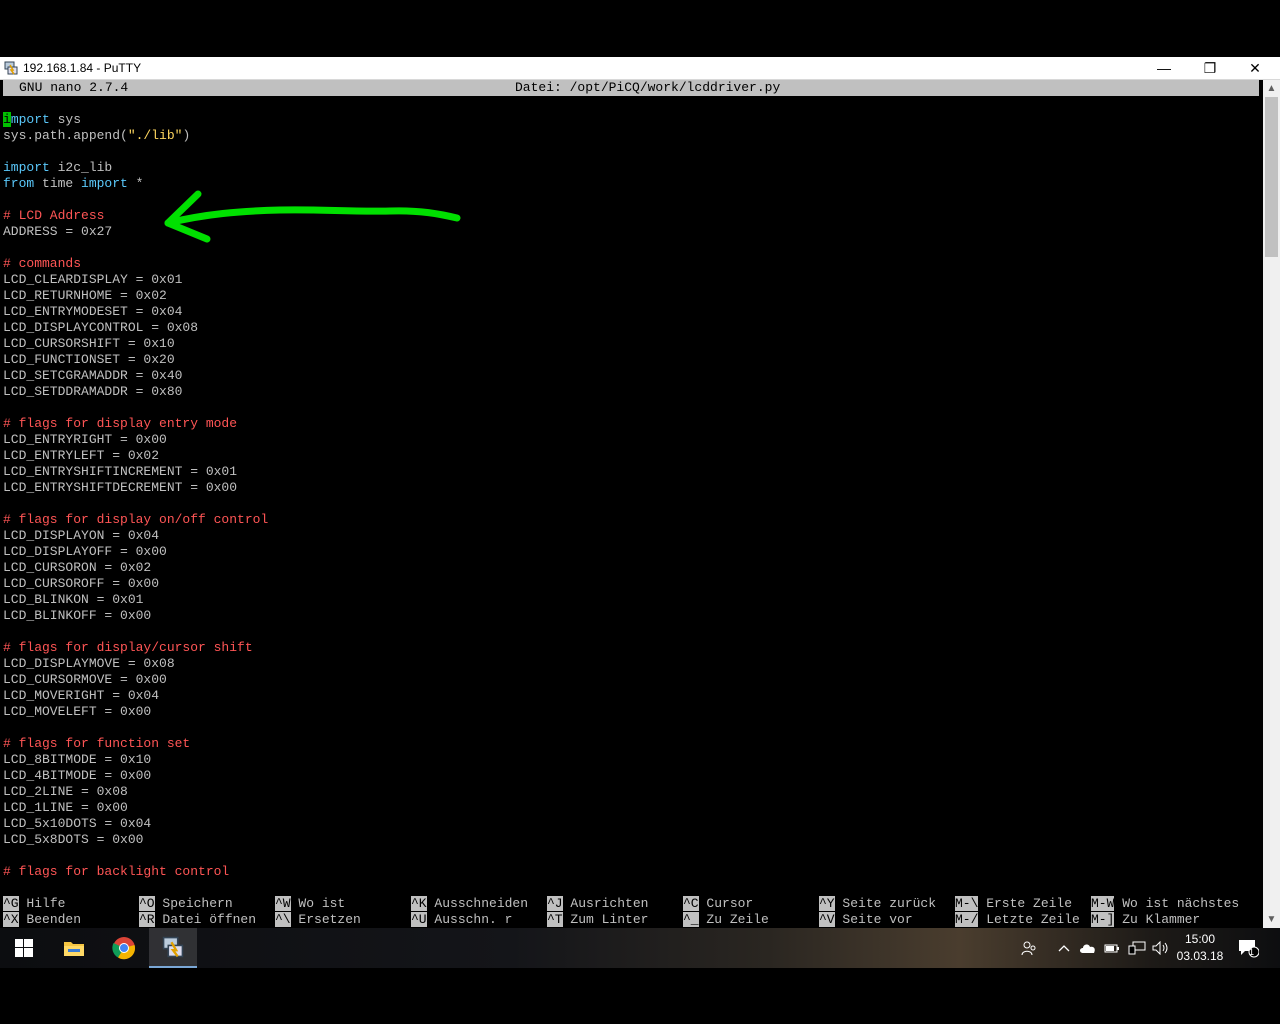 Image resolution: width=1280 pixels, height=1024 pixels. Describe the element at coordinates (77, 759) in the screenshot. I see `code-token: LCD_8BITMODE = 0x10` at that location.